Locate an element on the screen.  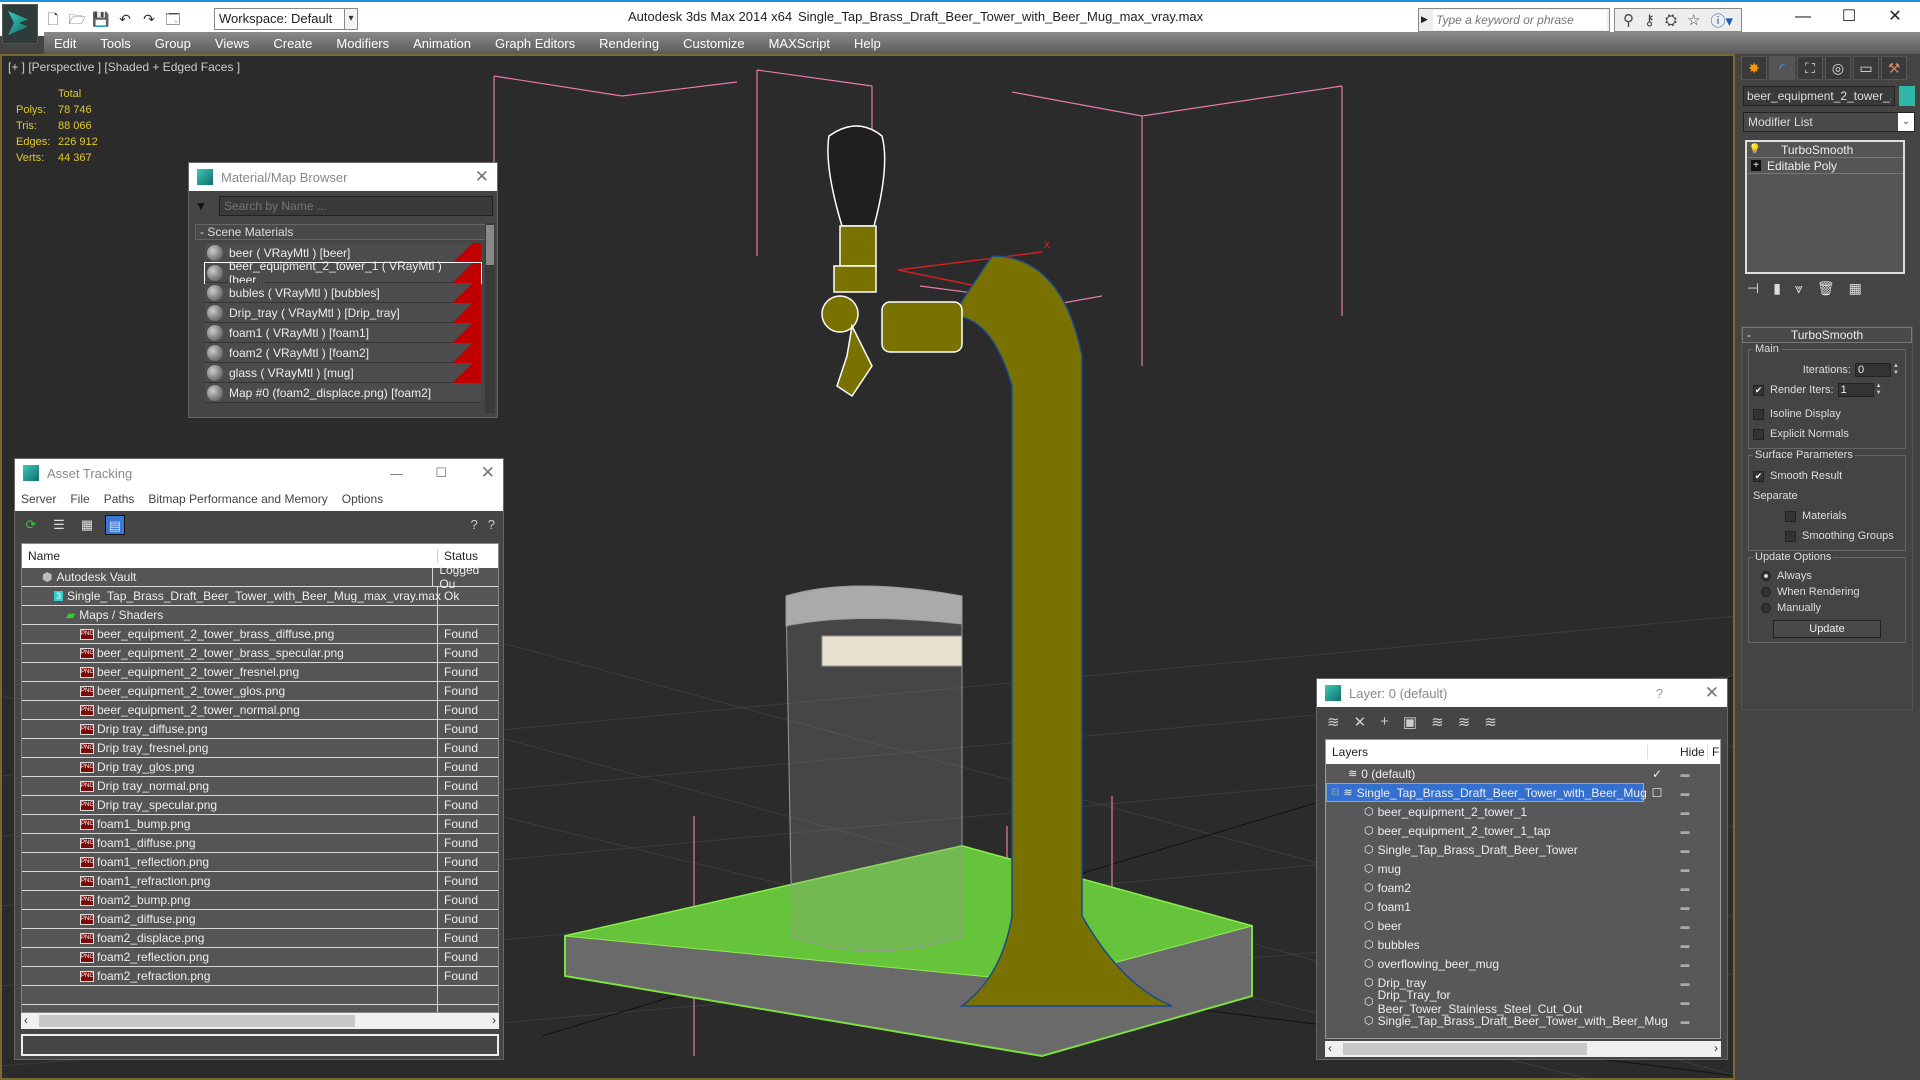
material-list-scrollbar is located at coordinates (490, 318).